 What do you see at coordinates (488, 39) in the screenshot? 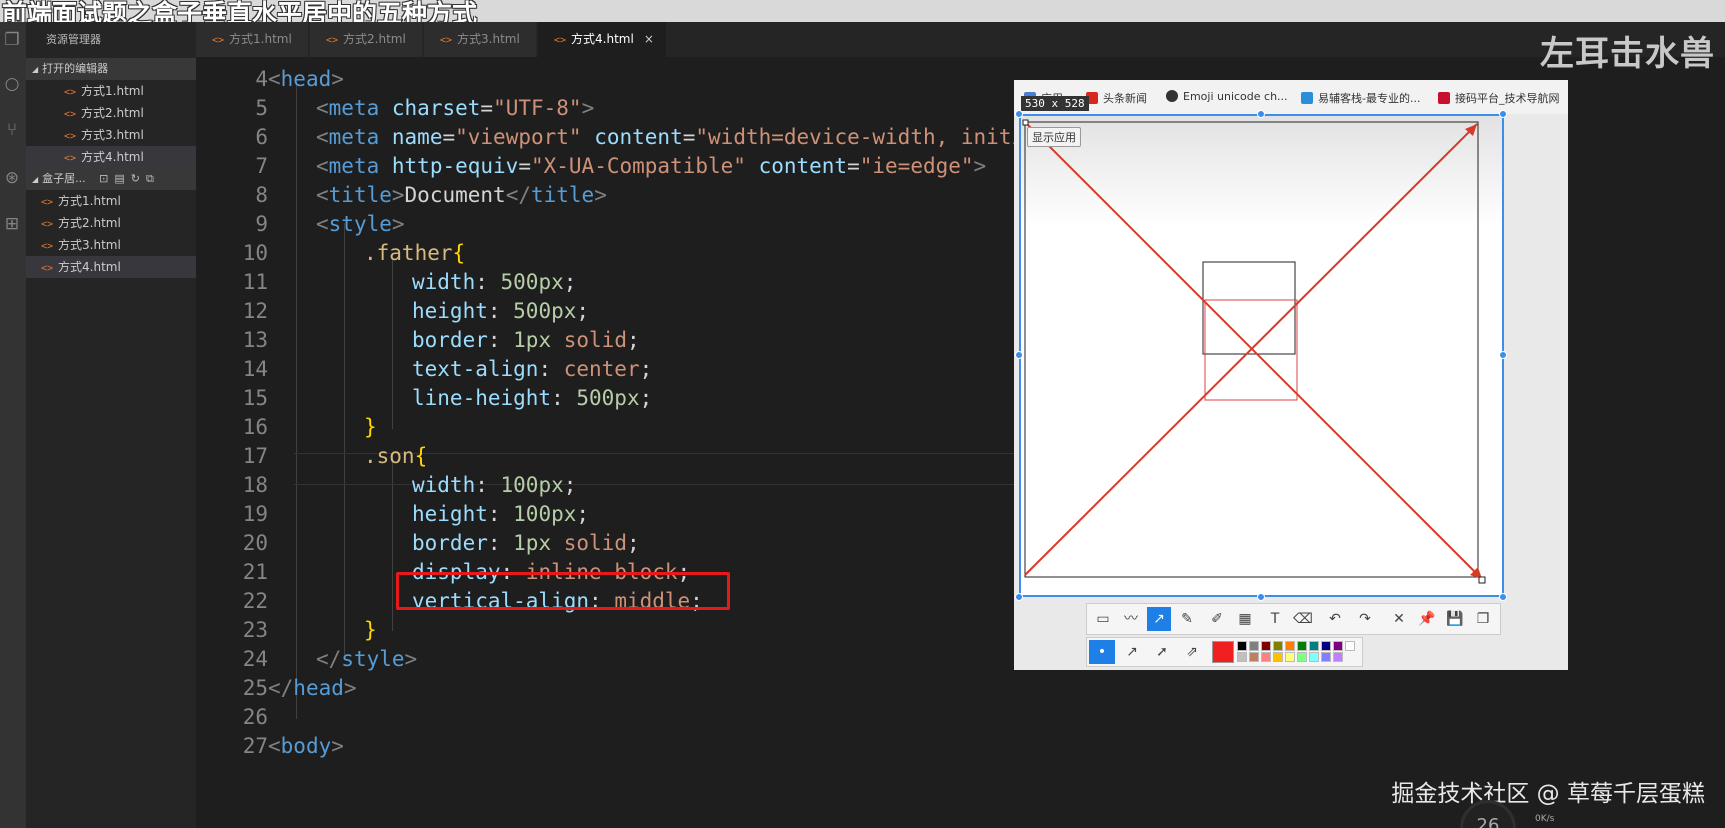
I see `tab-label: 方式3.html` at bounding box center [488, 39].